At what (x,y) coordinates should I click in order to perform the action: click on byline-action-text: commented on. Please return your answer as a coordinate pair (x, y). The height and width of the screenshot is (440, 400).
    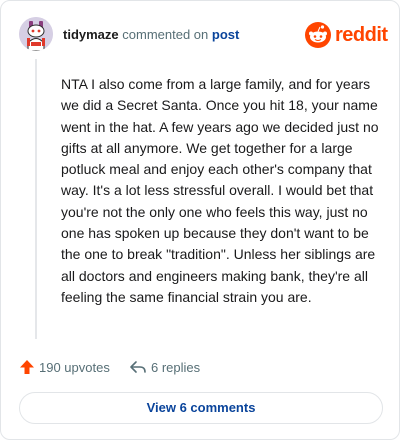
    Looking at the image, I should click on (165, 34).